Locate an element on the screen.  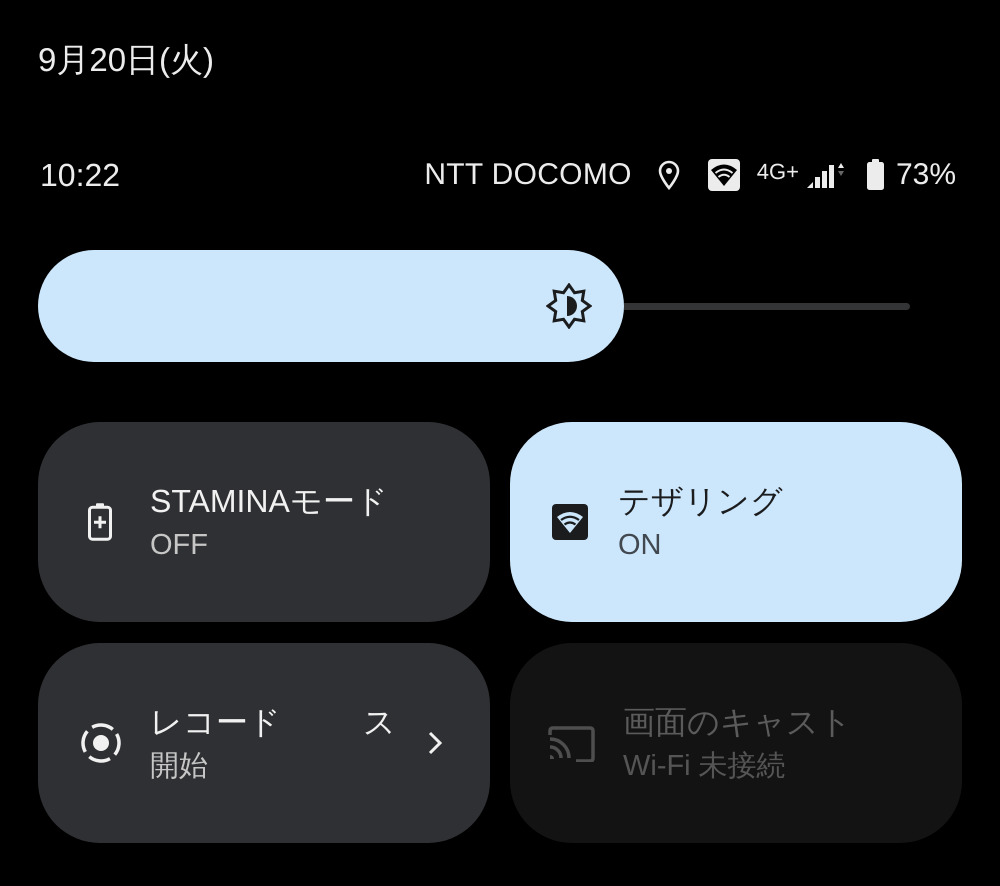
screen-record-tile: レコード ス 開始 is located at coordinates (264, 743).